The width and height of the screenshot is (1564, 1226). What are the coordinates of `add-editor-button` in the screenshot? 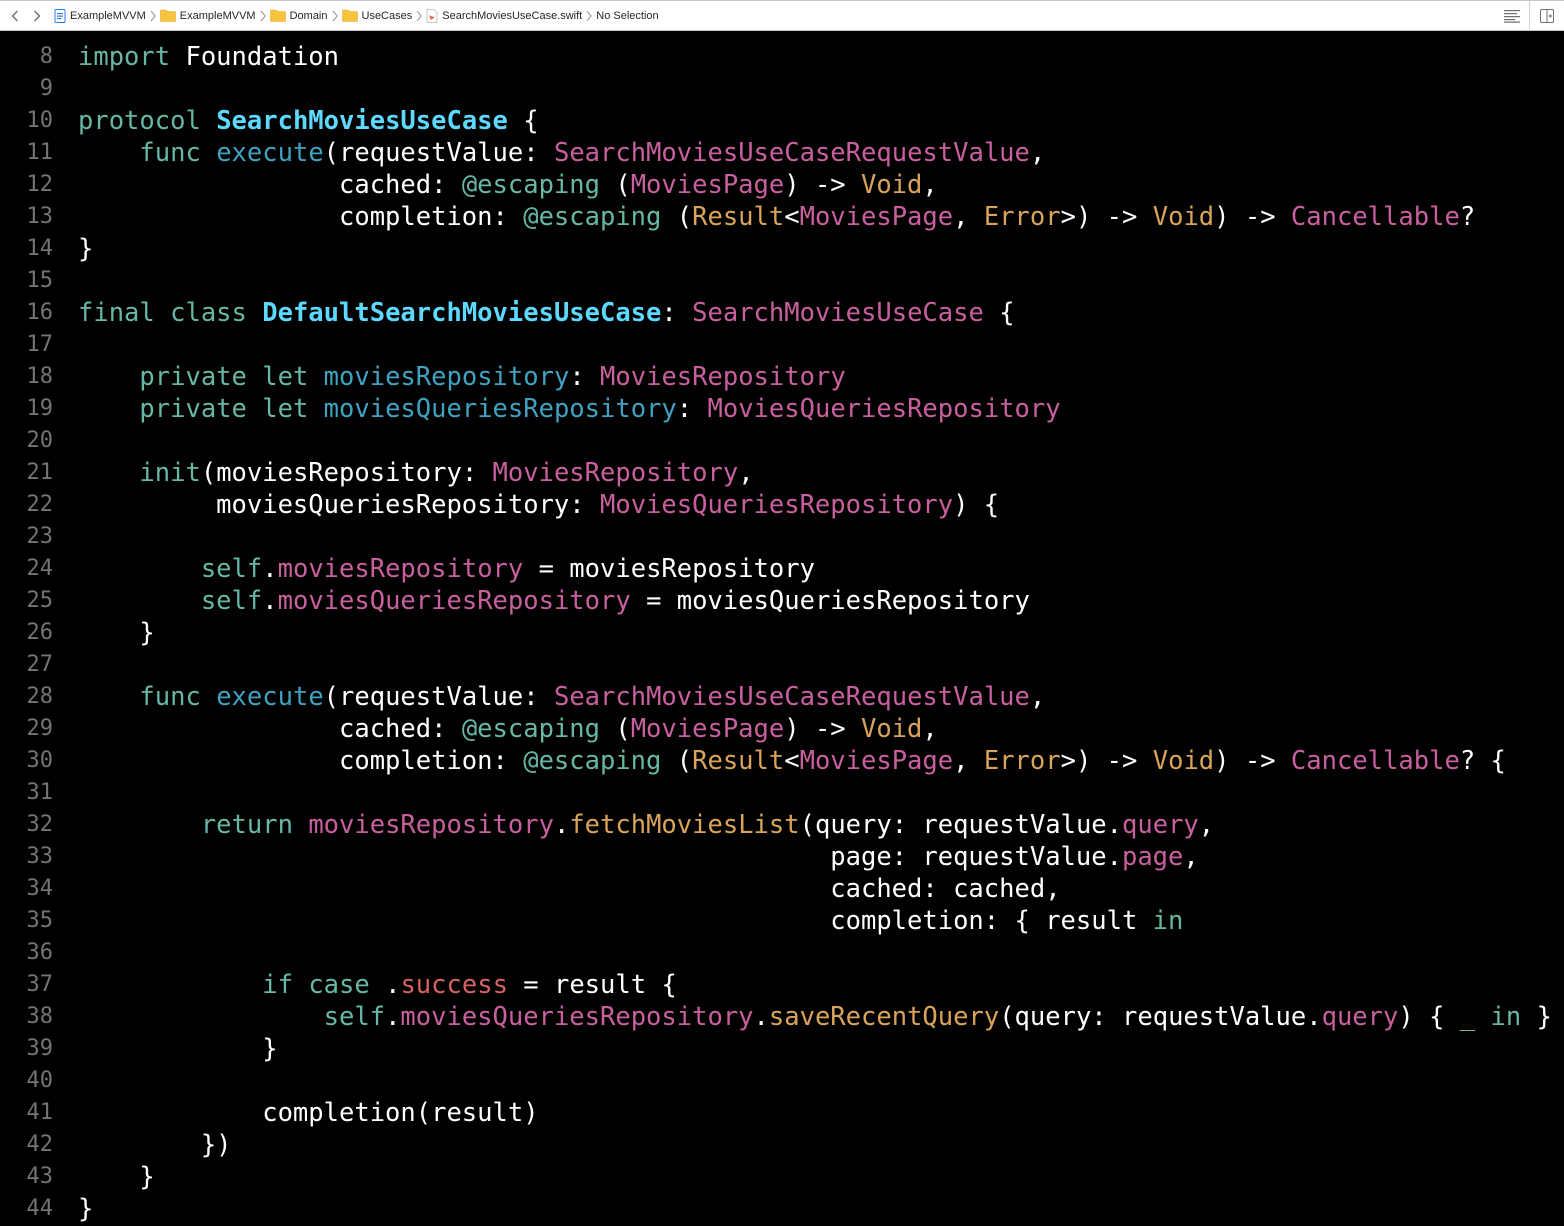 It's located at (1547, 15).